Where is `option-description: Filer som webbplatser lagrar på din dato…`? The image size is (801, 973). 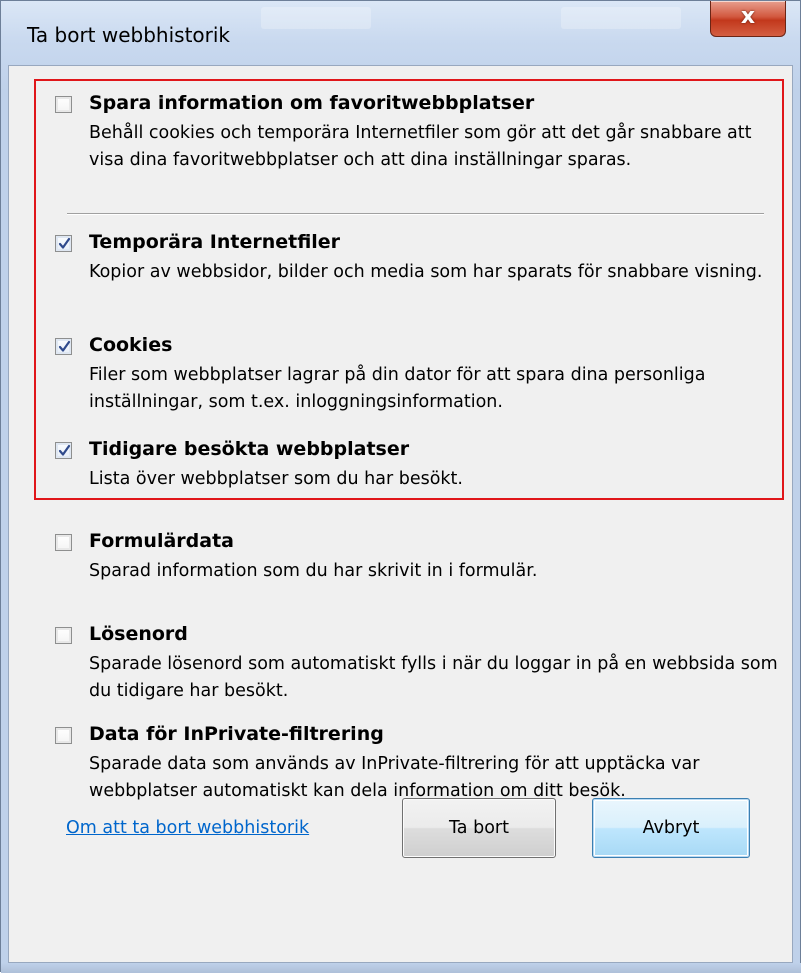 option-description: Filer som webbplatser lagrar på din dato… is located at coordinates (397, 388).